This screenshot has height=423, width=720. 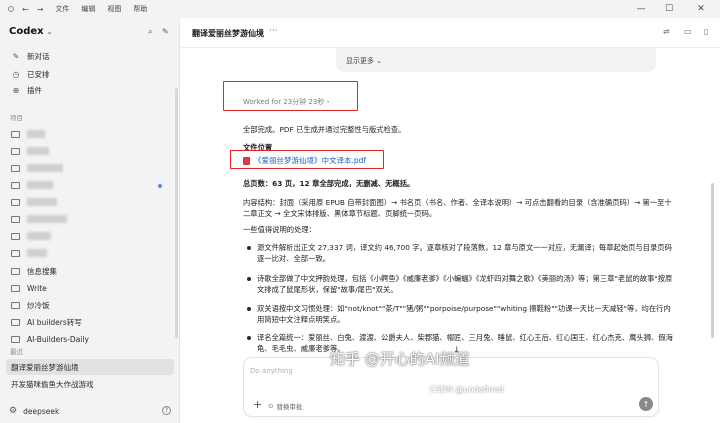 I want to click on terminal-icon: ▭, so click(x=688, y=31).